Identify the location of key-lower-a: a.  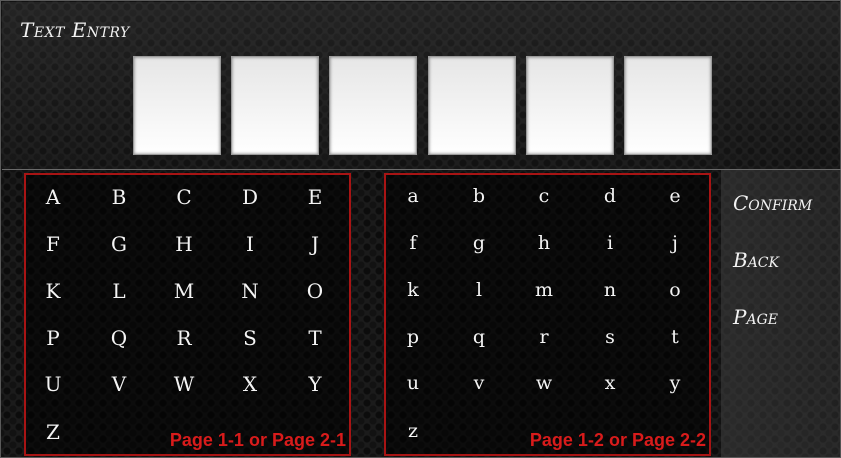
(413, 196).